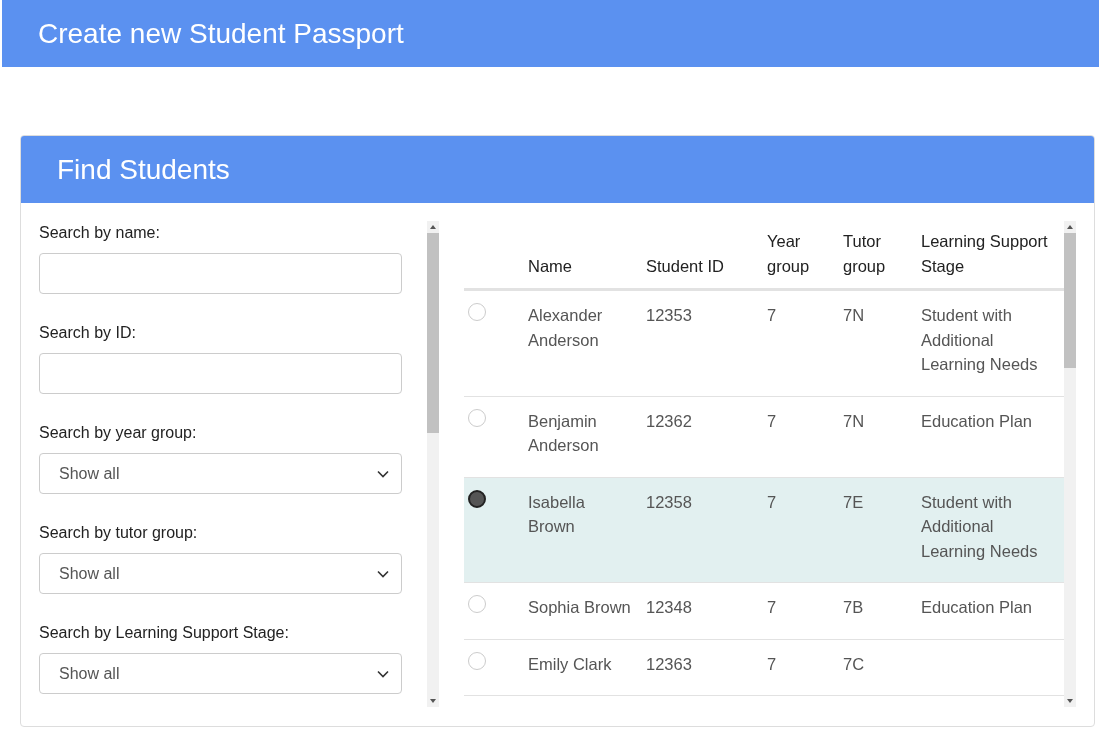 The width and height of the screenshot is (1099, 730). What do you see at coordinates (669, 607) in the screenshot?
I see `table-cell: 12348` at bounding box center [669, 607].